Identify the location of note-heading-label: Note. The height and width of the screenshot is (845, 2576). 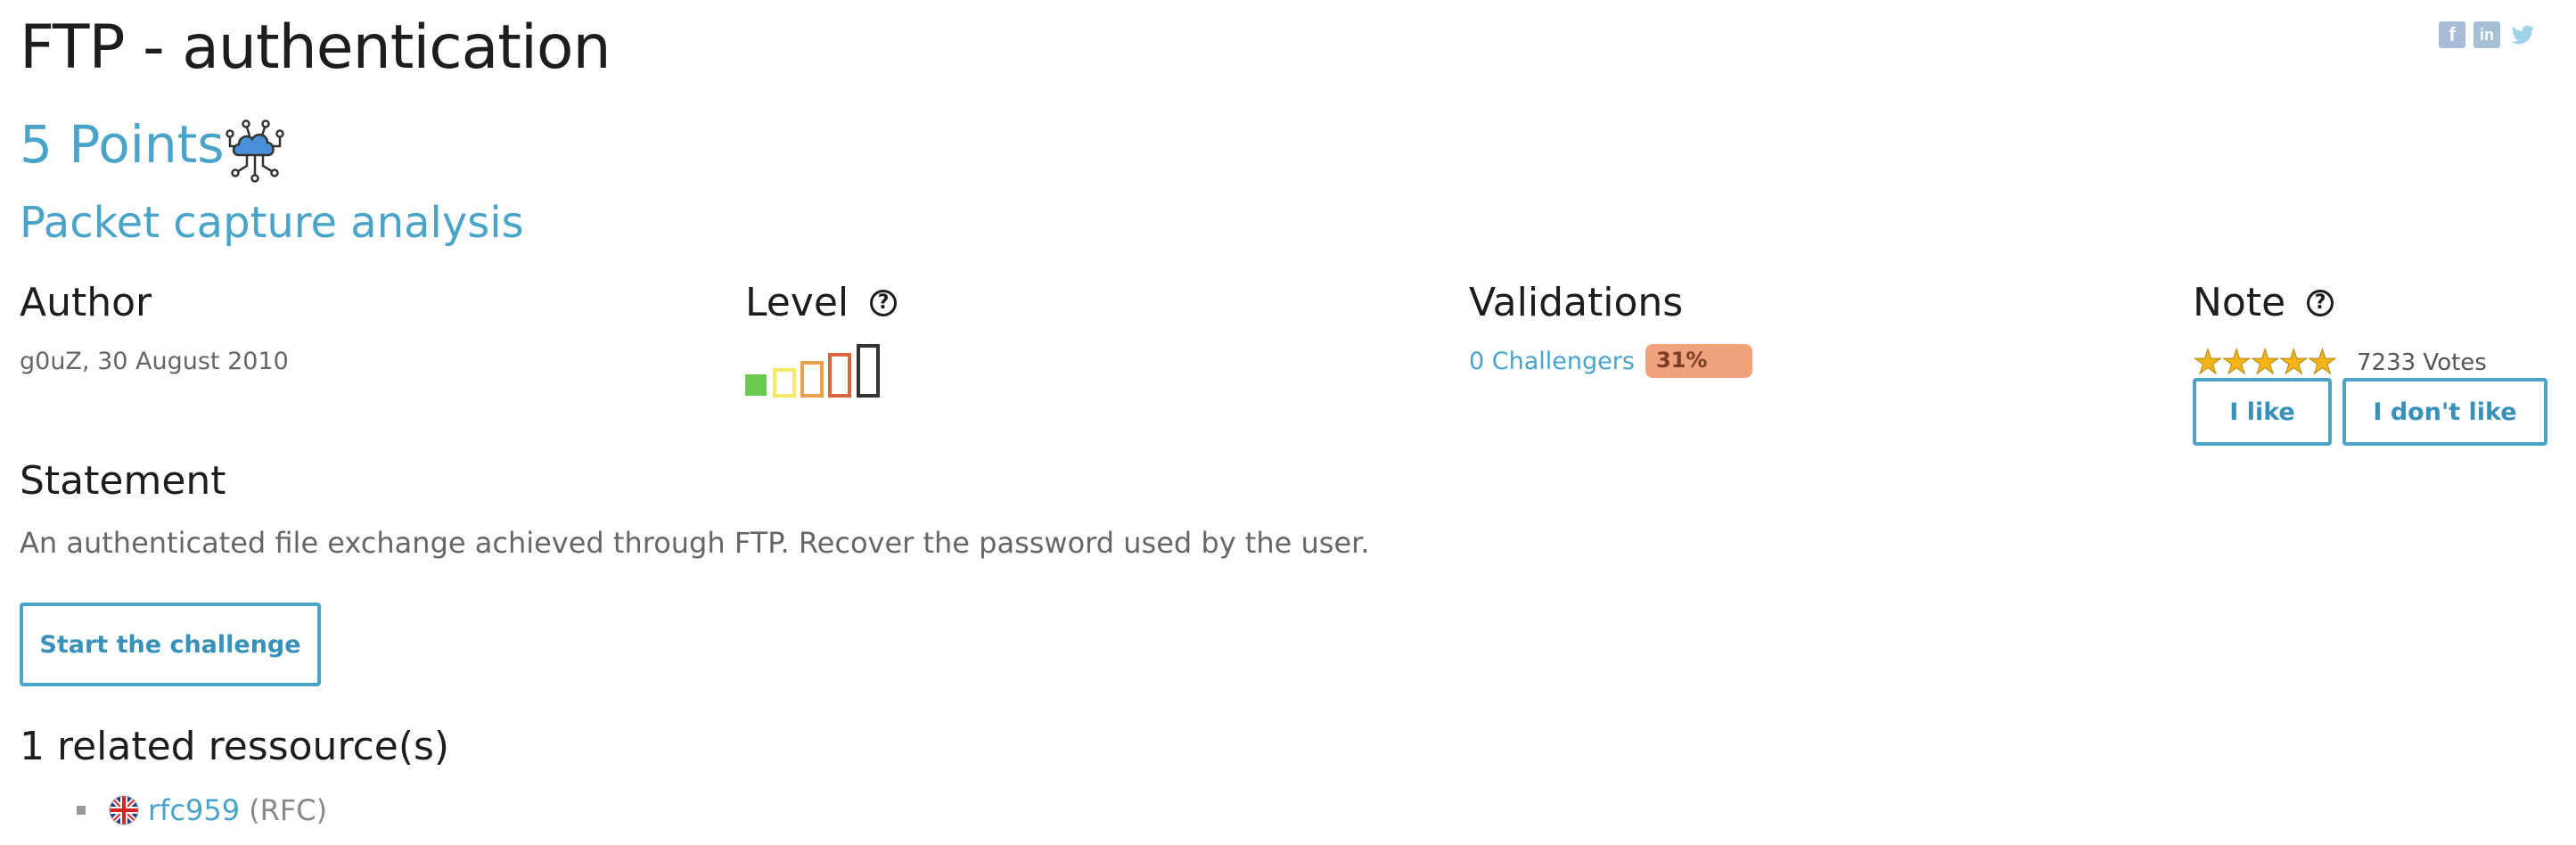
(2239, 302).